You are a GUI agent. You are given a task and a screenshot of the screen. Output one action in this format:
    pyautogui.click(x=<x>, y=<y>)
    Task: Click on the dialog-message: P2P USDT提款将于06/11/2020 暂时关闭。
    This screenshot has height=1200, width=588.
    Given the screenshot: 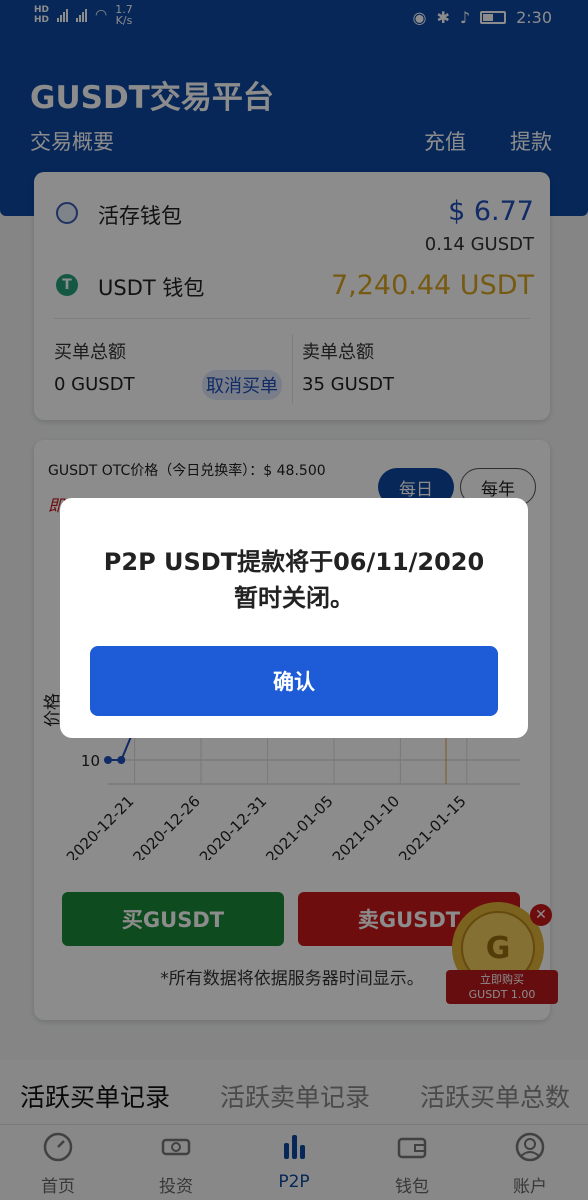 What is the action you would take?
    pyautogui.click(x=294, y=580)
    